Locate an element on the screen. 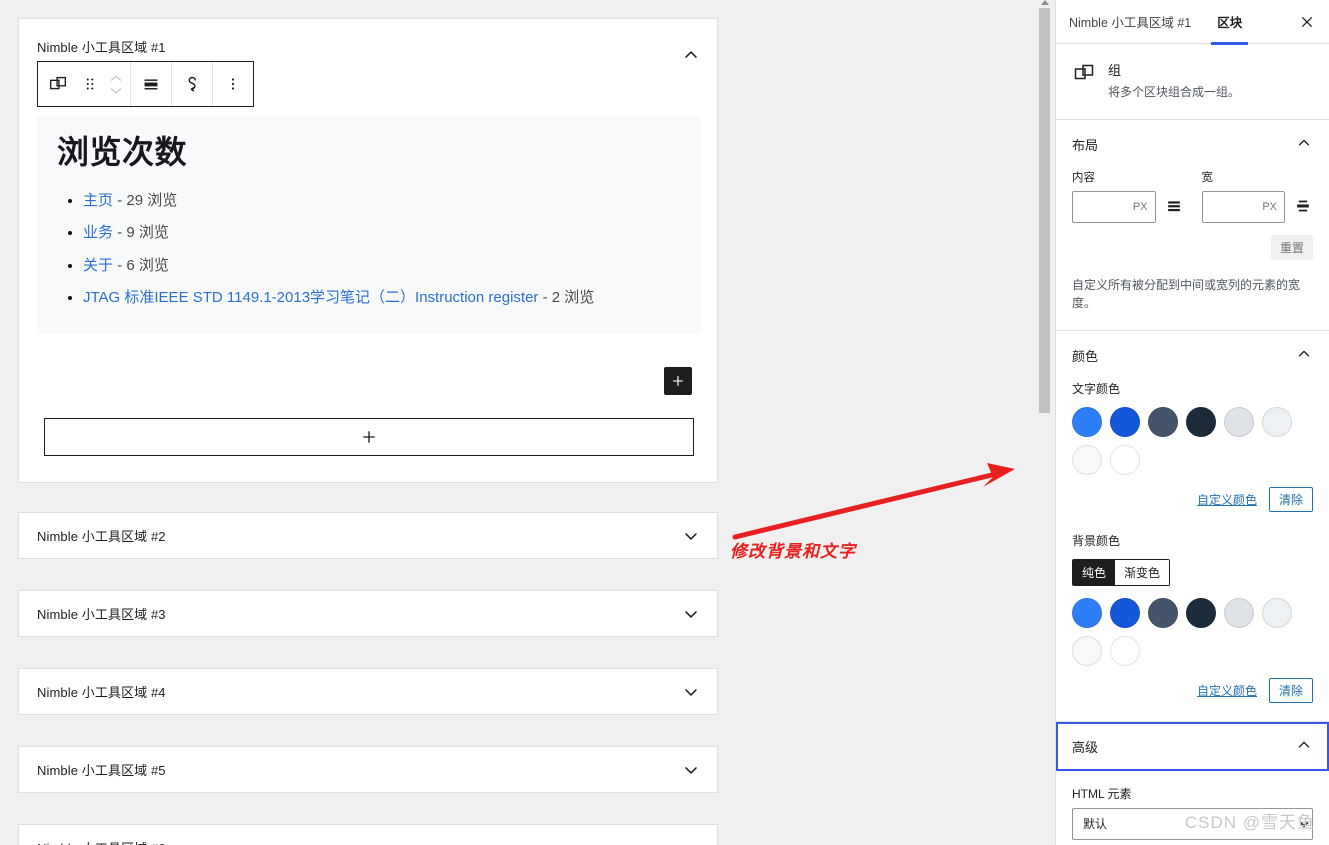 The width and height of the screenshot is (1329, 845). canvas-scrollbar is located at coordinates (1045, 422).